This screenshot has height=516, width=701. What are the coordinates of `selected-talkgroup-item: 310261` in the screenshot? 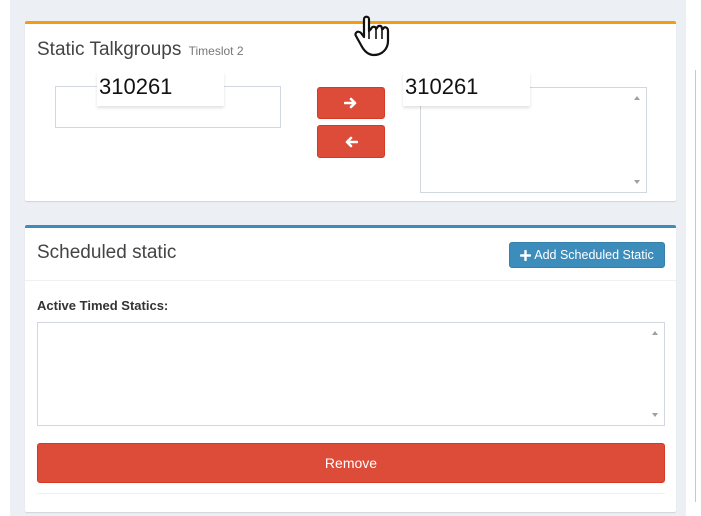 It's located at (466, 89).